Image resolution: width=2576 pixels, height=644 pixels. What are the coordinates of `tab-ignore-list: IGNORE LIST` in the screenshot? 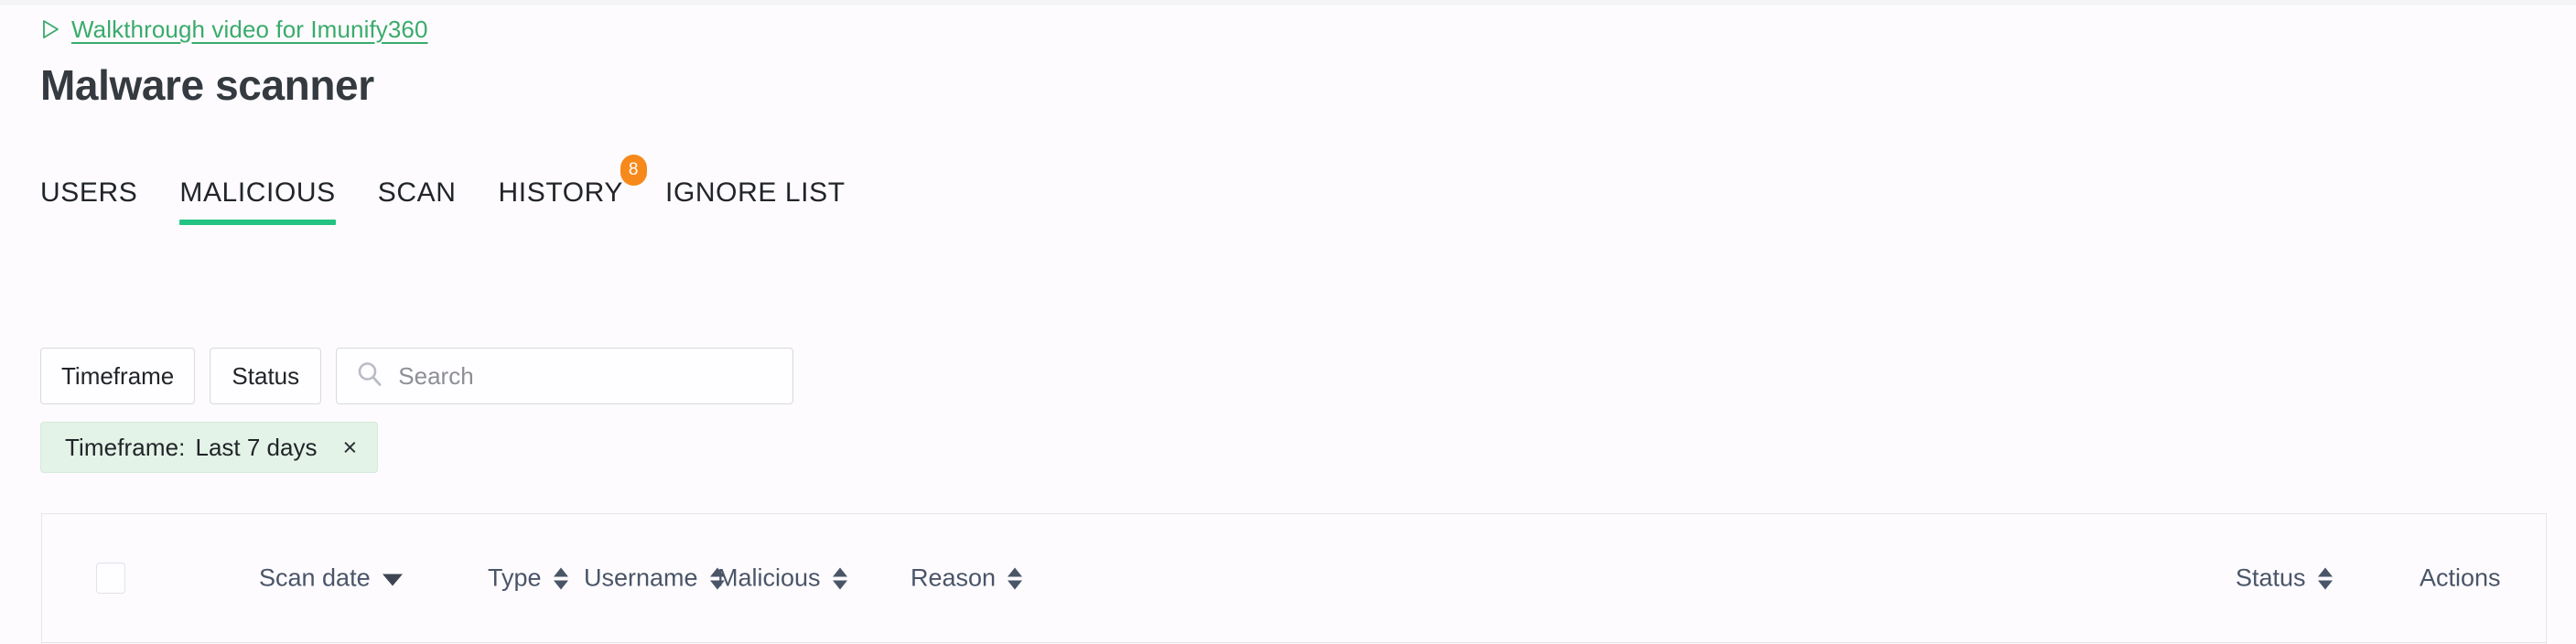 It's located at (755, 203).